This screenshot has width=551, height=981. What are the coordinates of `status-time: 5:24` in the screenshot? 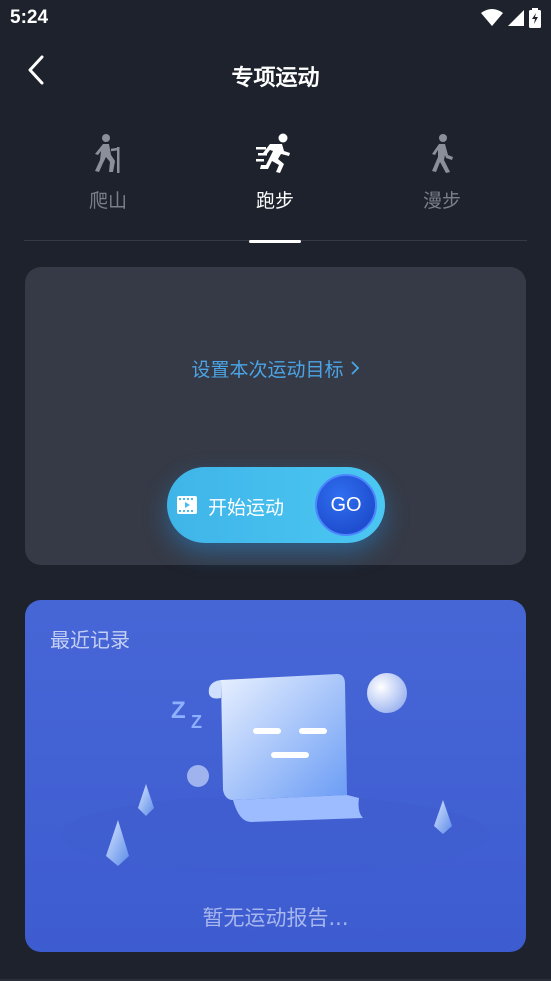 It's located at (29, 17).